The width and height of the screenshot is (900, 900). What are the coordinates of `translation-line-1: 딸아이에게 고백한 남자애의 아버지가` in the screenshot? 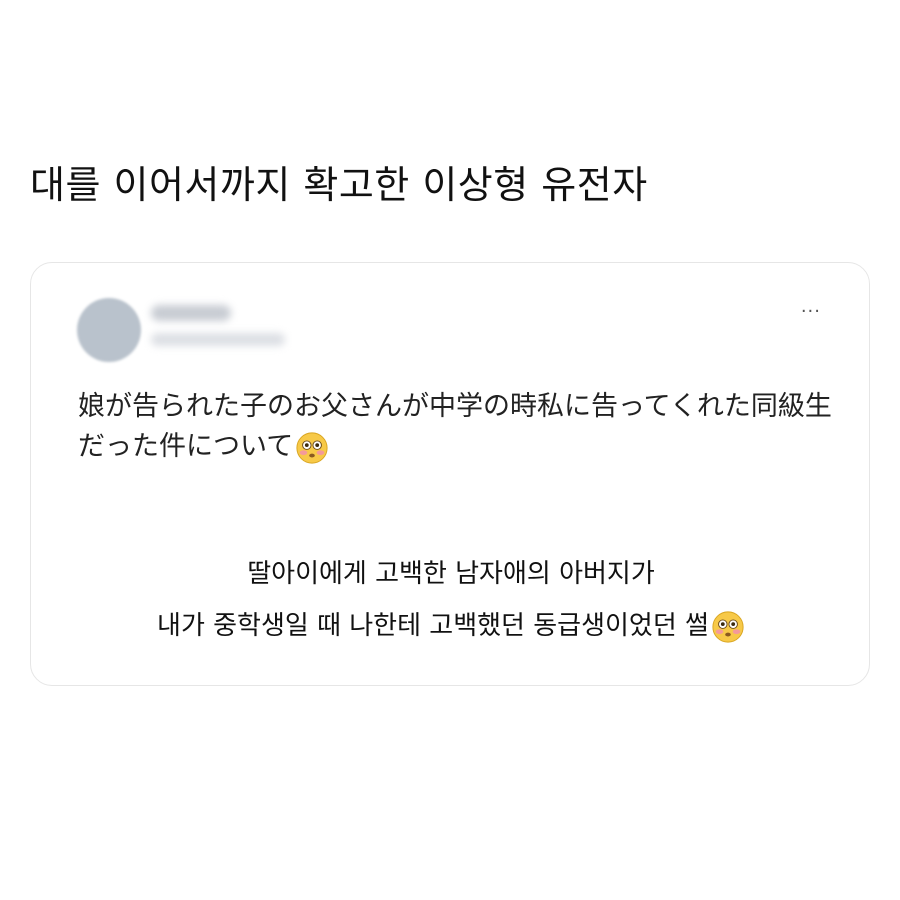 It's located at (451, 574).